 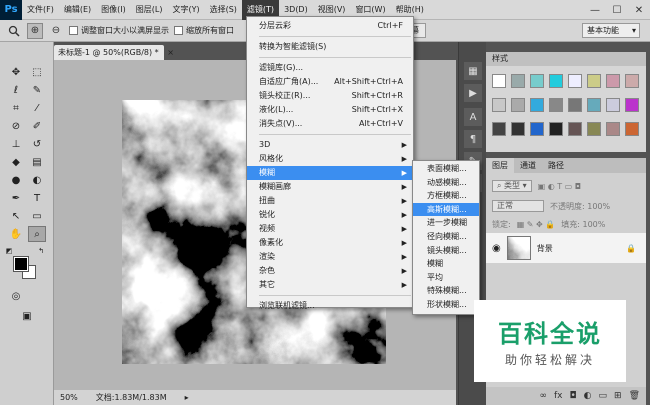 What do you see at coordinates (16, 180) in the screenshot?
I see `blur-tool-icon: ●` at bounding box center [16, 180].